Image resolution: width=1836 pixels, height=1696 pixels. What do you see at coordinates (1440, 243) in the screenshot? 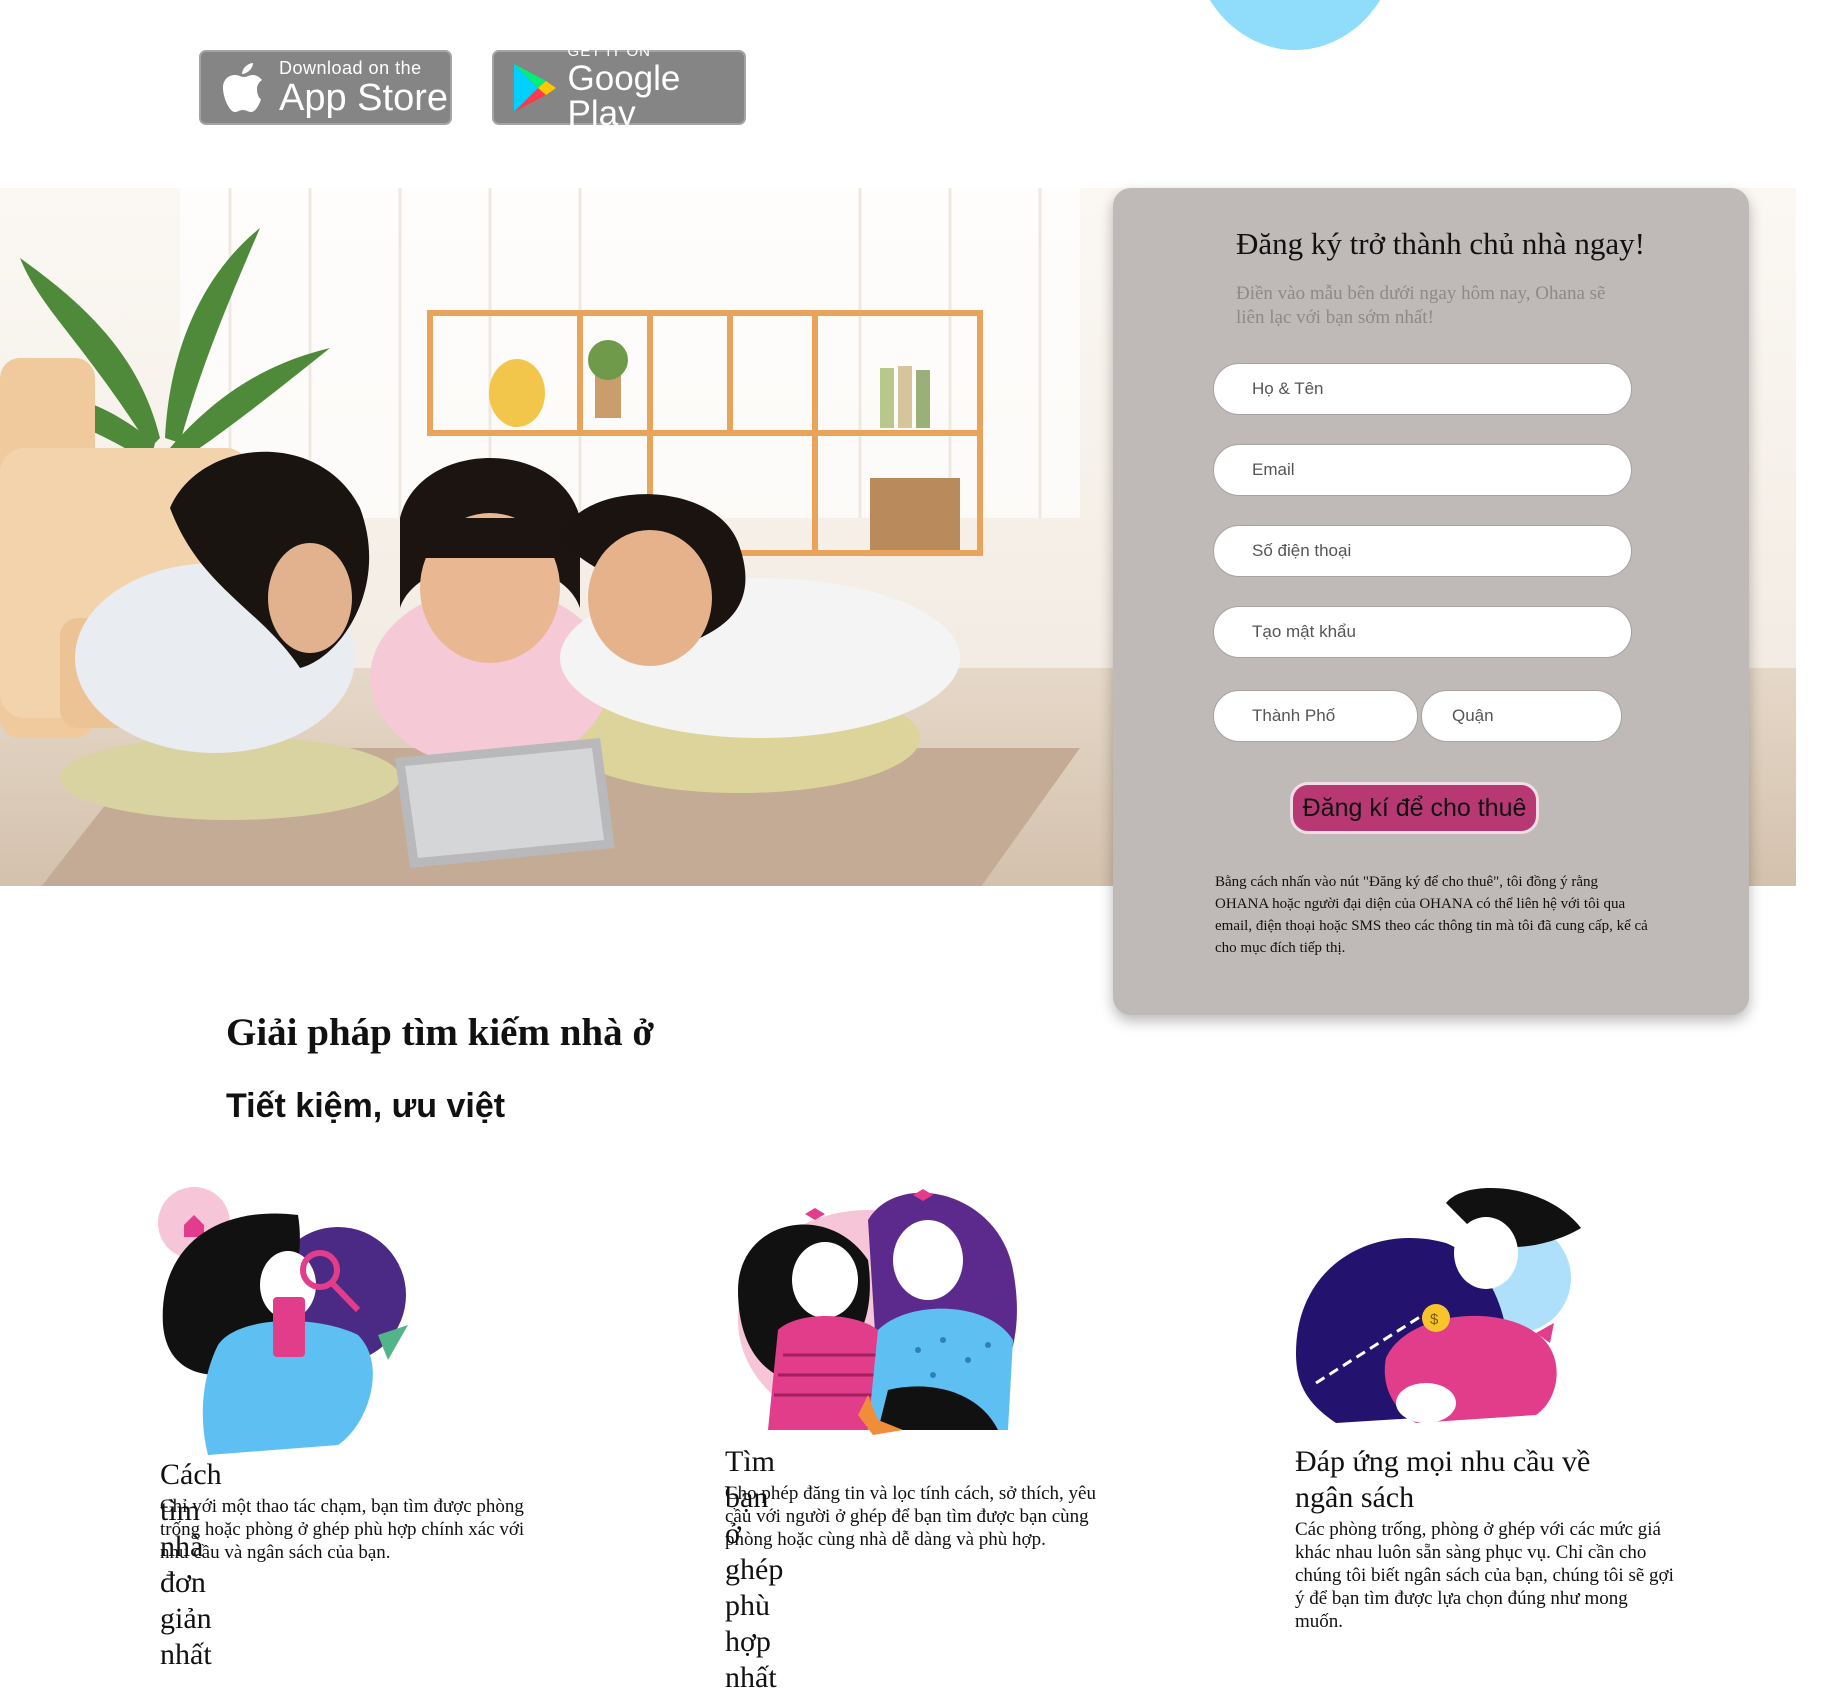
I see `signup-title: Đăng ký trở thành chủ nhà ngay!` at bounding box center [1440, 243].